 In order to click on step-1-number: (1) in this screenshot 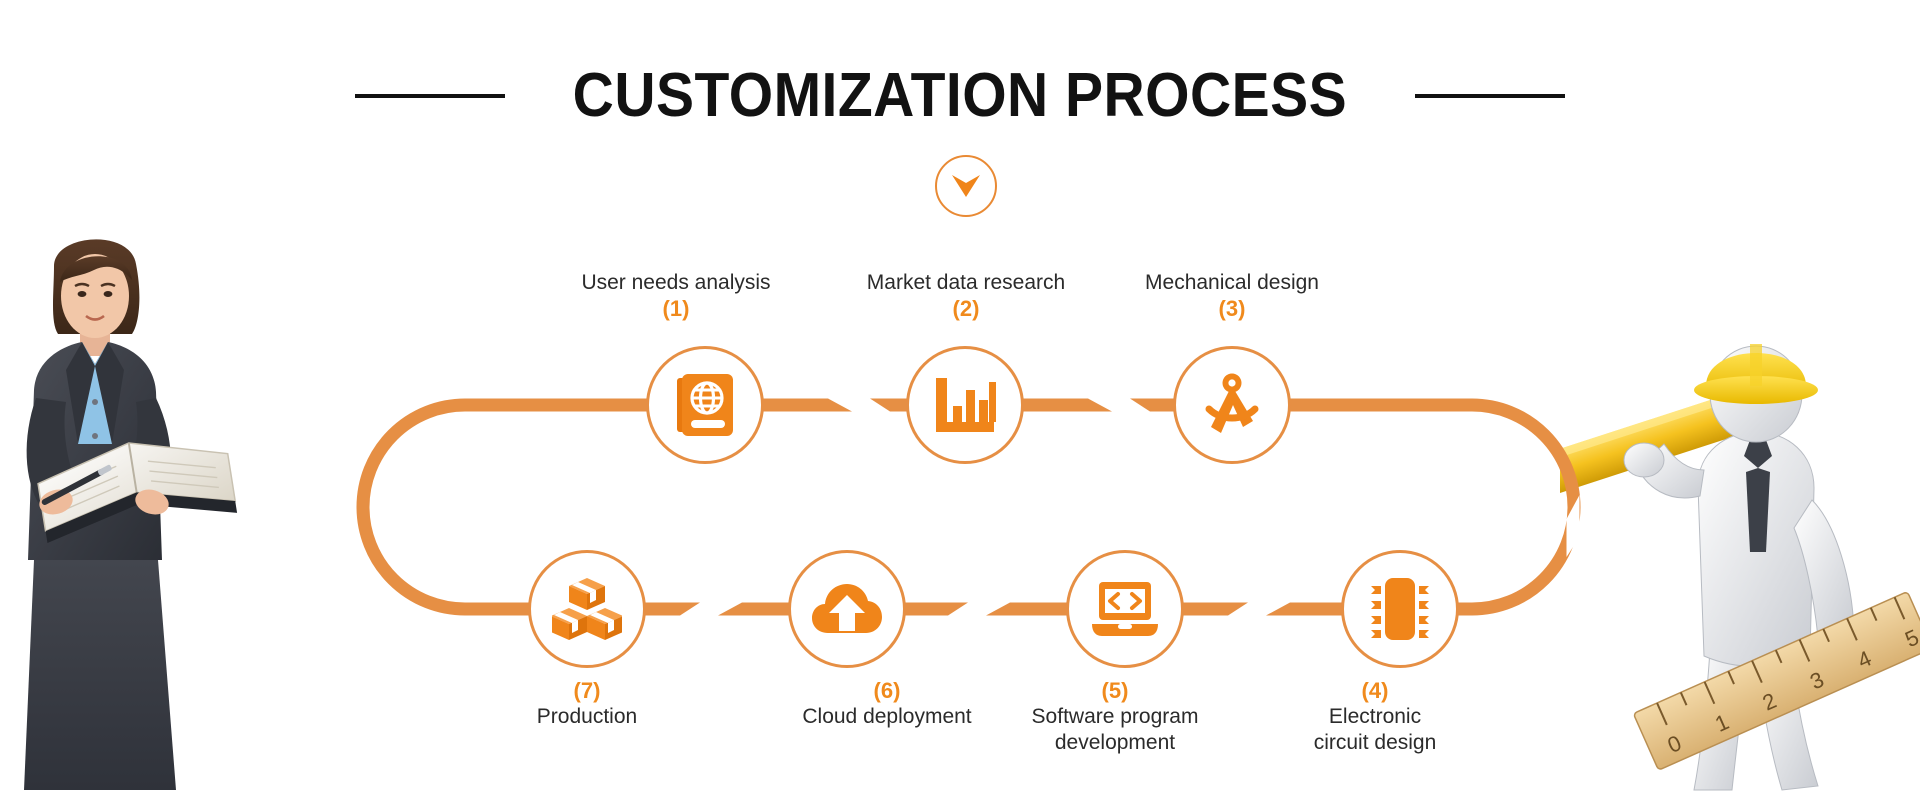, I will do `click(676, 308)`.